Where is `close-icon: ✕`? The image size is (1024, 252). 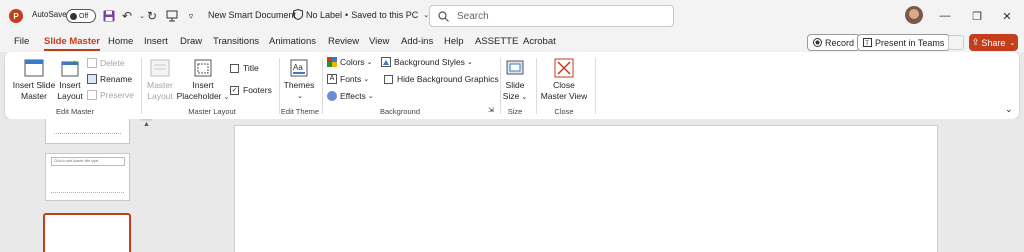 close-icon: ✕ is located at coordinates (1007, 16).